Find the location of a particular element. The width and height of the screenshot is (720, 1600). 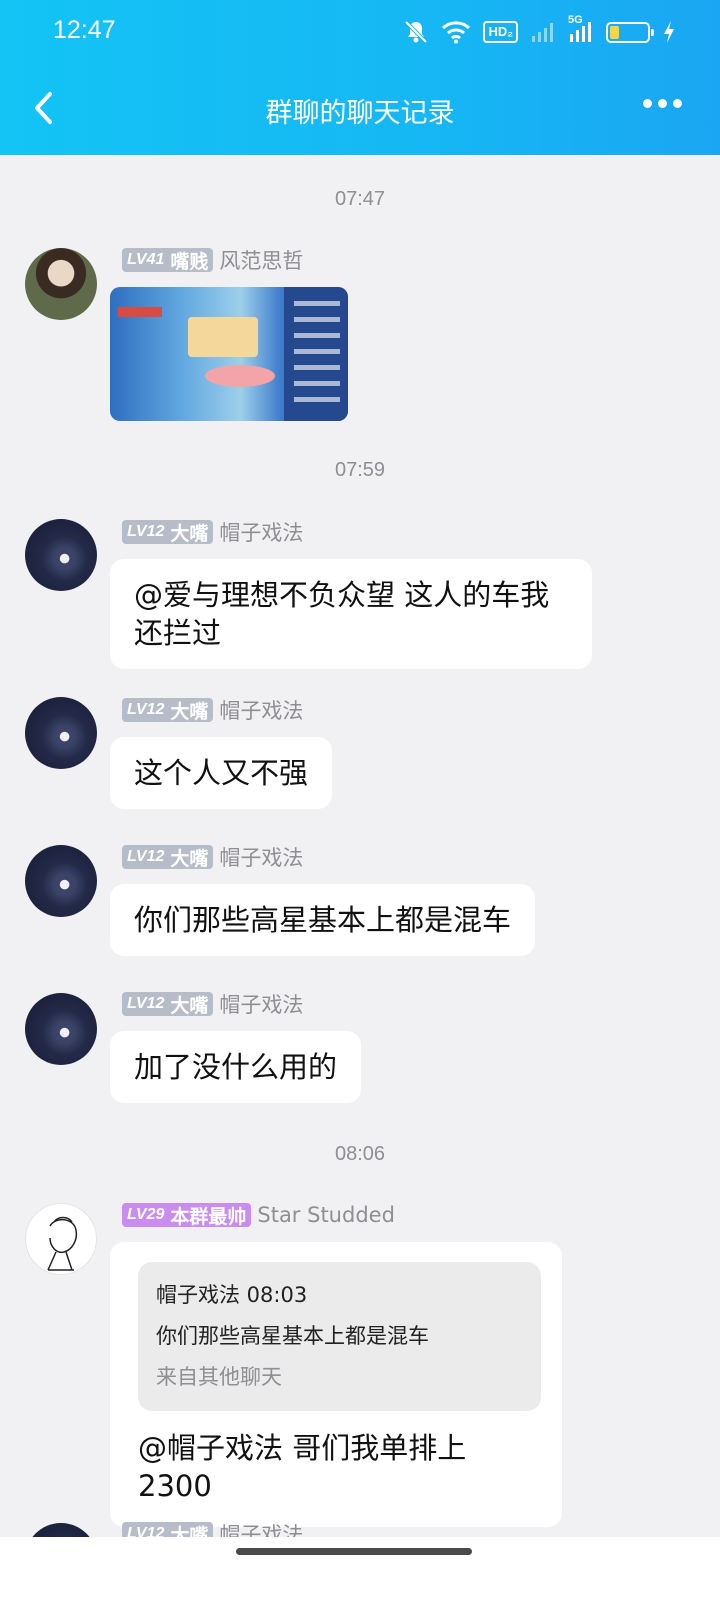

timestamp: 07:59 is located at coordinates (360, 470).